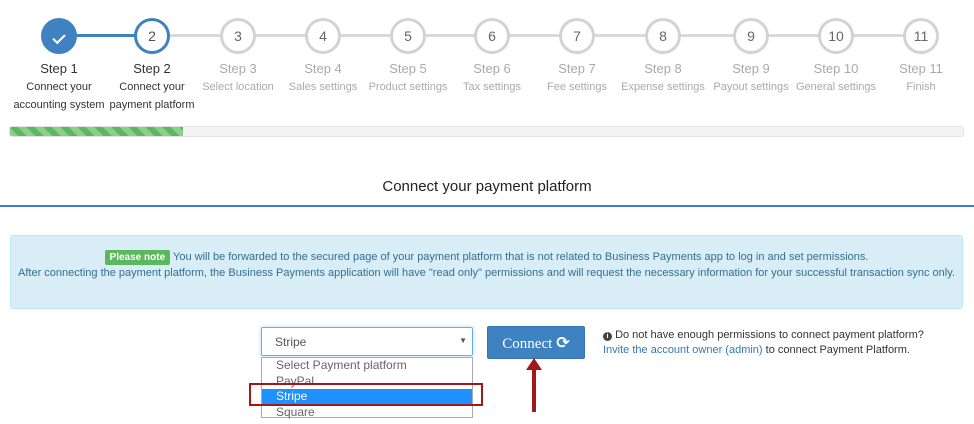  I want to click on step-6-circle: 6, so click(492, 36).